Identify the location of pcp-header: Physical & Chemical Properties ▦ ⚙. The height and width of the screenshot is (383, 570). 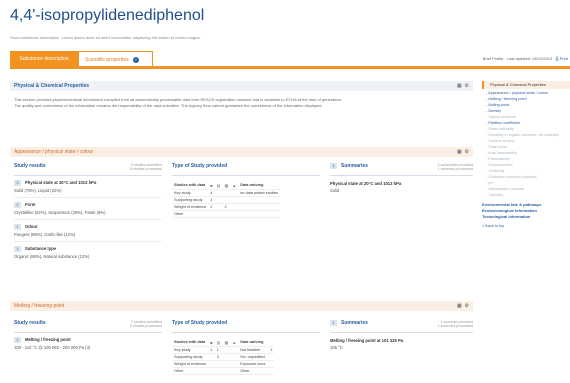
(241, 86).